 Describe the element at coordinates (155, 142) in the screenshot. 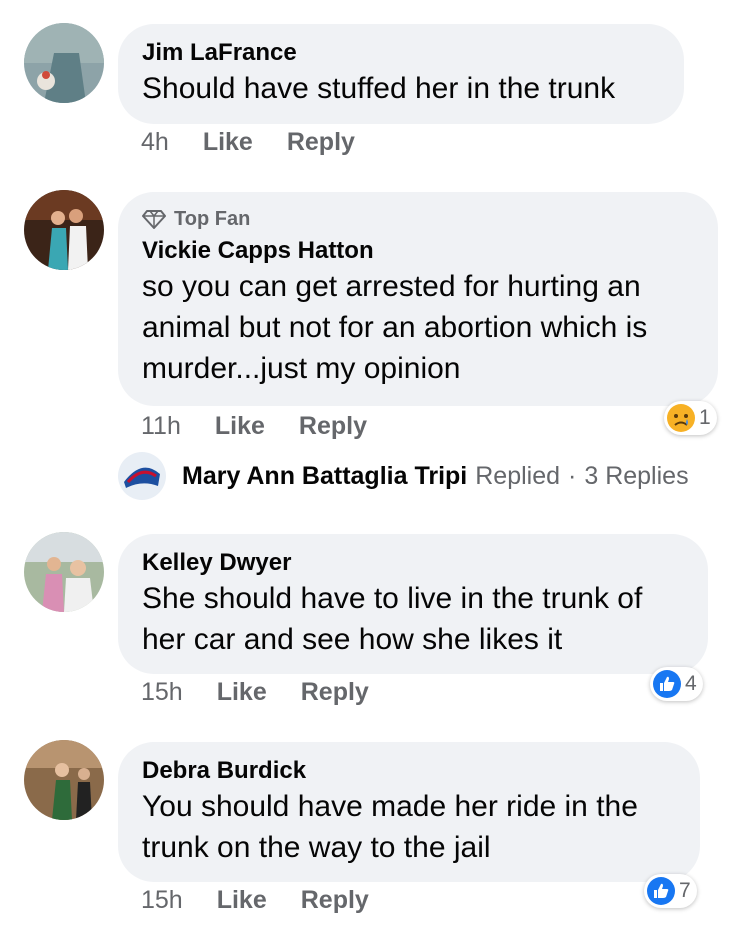

I see `comment-timestamp: 4h` at that location.